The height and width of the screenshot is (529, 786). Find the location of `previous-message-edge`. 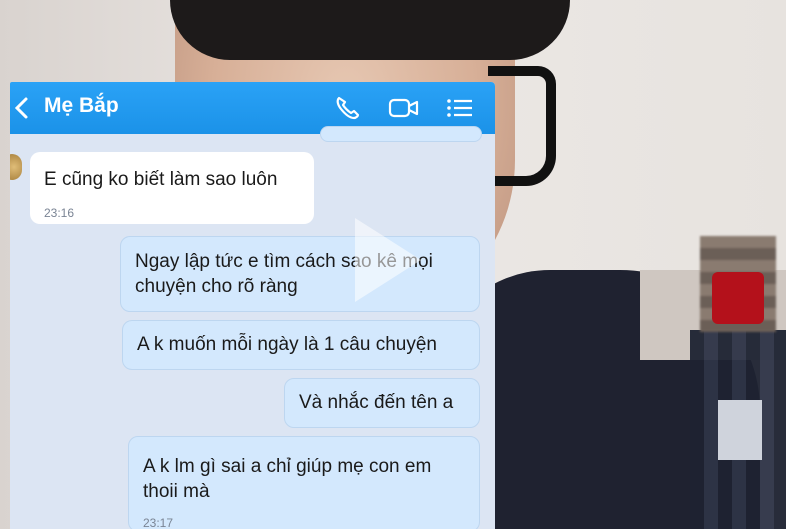

previous-message-edge is located at coordinates (401, 134).